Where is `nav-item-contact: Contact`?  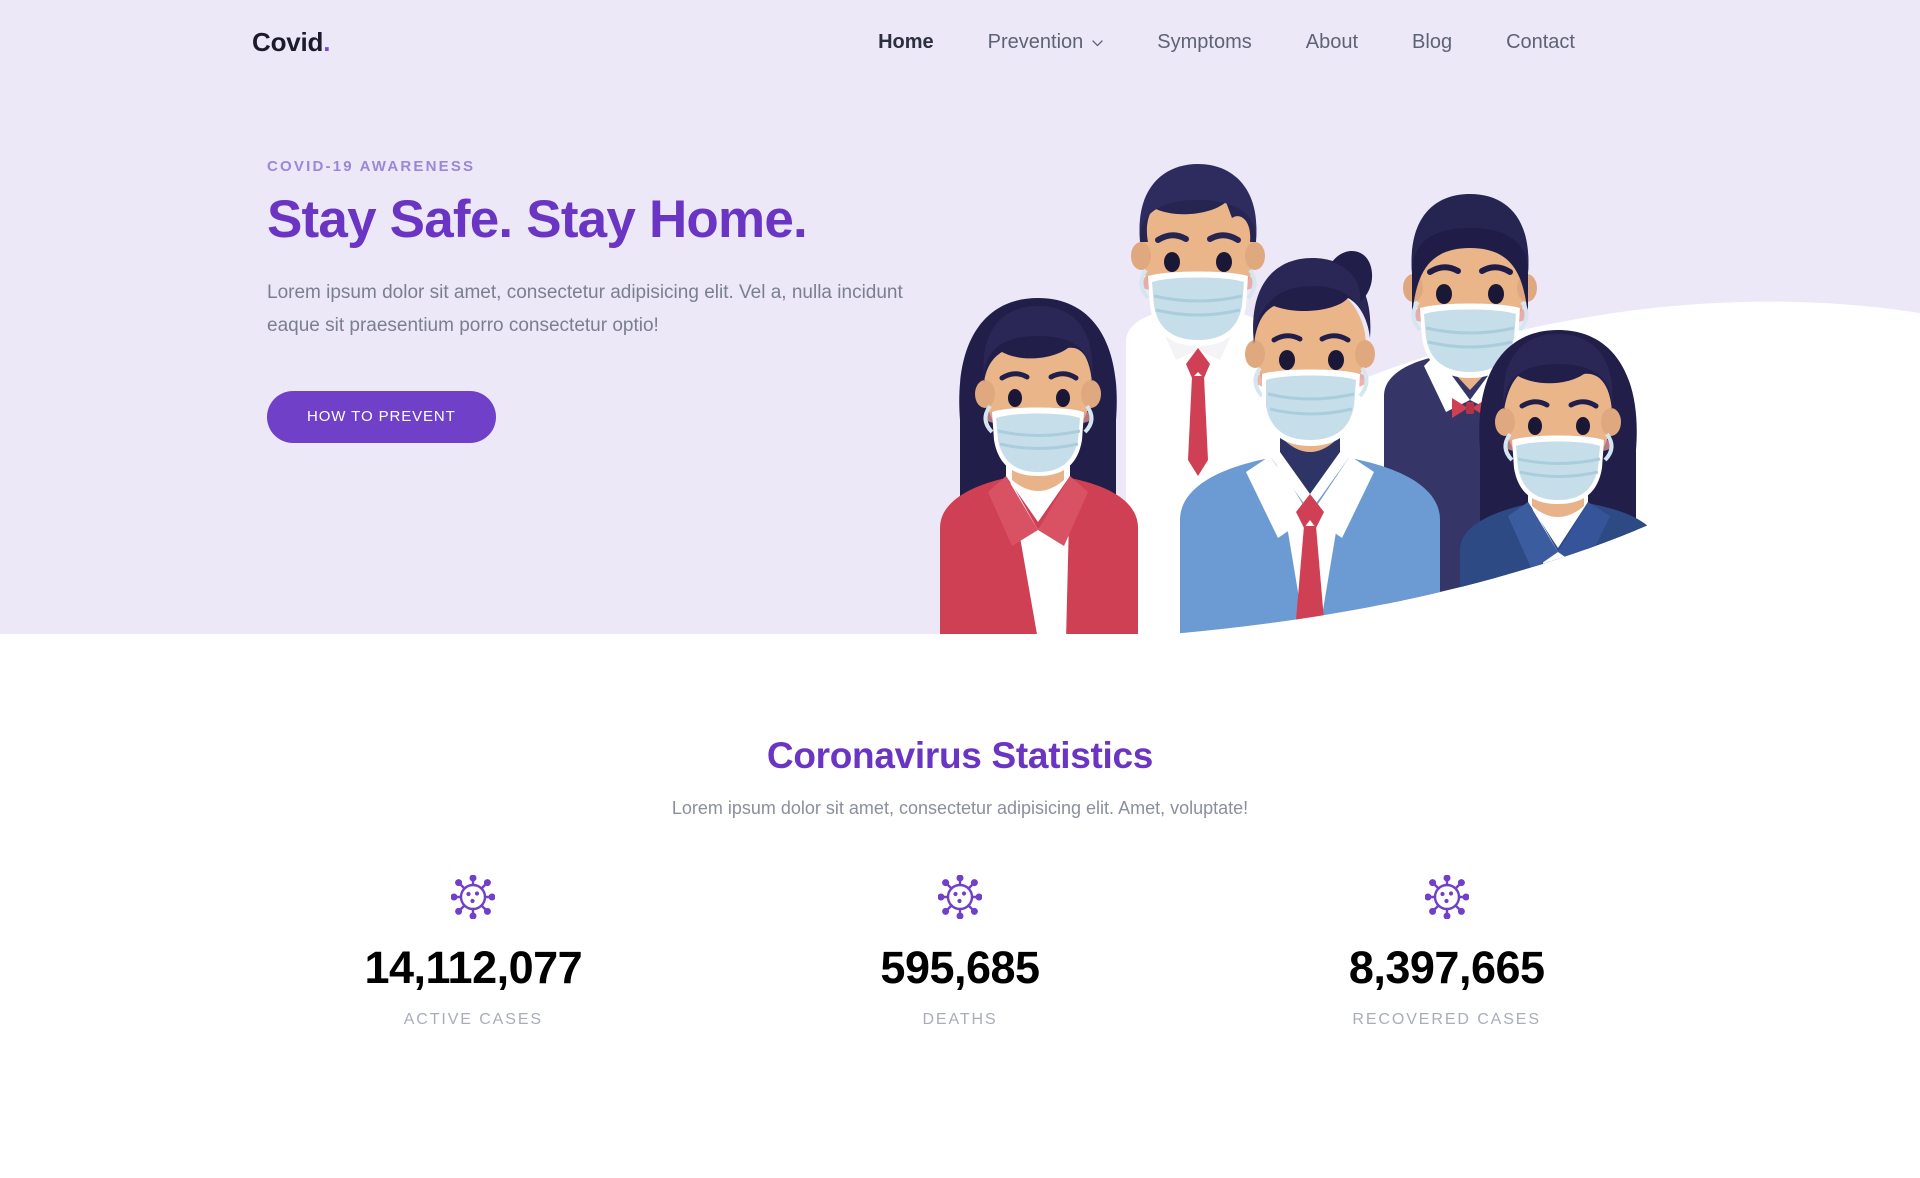 nav-item-contact: Contact is located at coordinates (1540, 42).